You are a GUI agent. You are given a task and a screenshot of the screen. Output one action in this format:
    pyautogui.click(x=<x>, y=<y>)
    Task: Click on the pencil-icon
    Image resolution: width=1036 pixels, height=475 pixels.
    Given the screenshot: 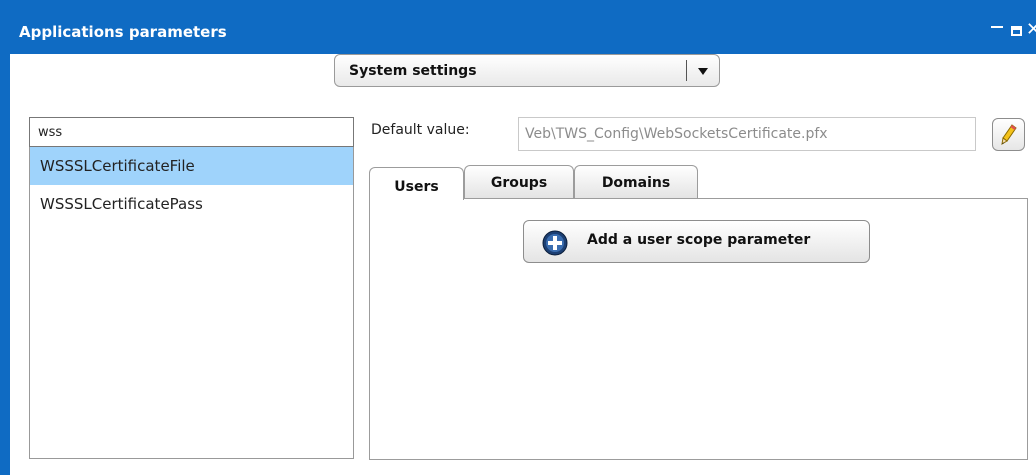 What is the action you would take?
    pyautogui.click(x=1009, y=134)
    